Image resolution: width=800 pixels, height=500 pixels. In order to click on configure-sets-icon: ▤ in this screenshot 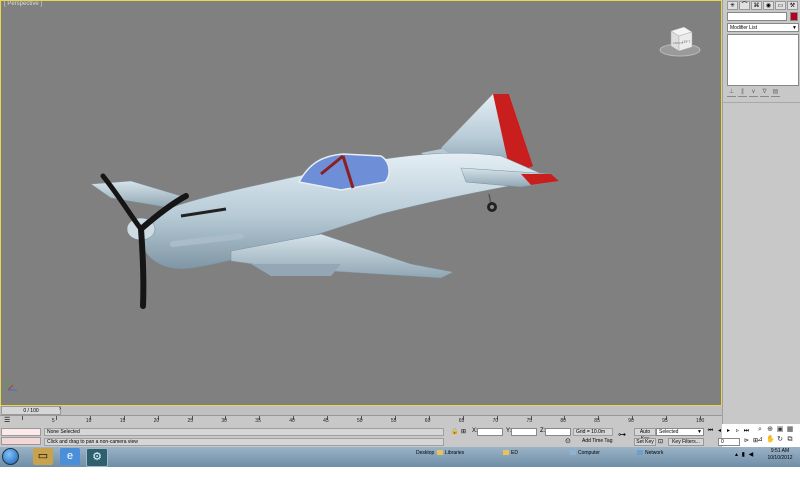, I will do `click(775, 92)`.